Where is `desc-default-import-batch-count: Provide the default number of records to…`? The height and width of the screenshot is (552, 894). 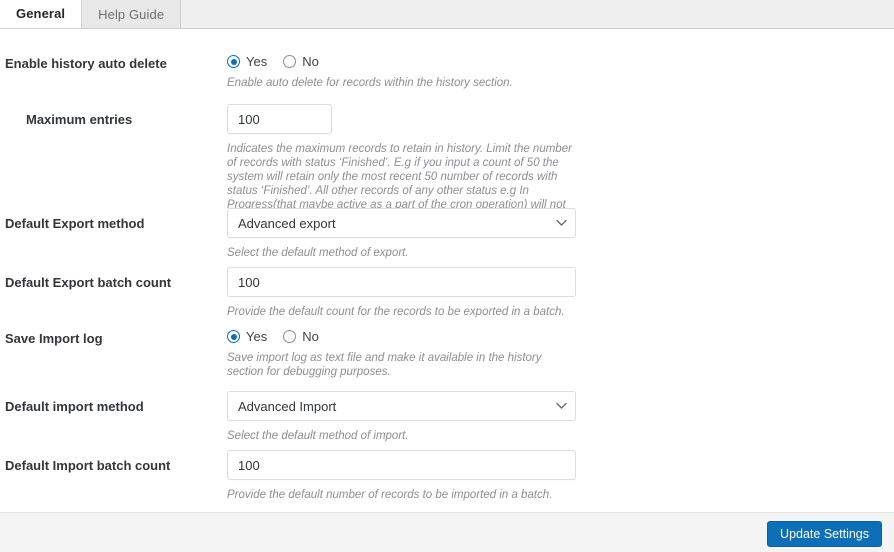 desc-default-import-batch-count: Provide the default number of records to… is located at coordinates (390, 495).